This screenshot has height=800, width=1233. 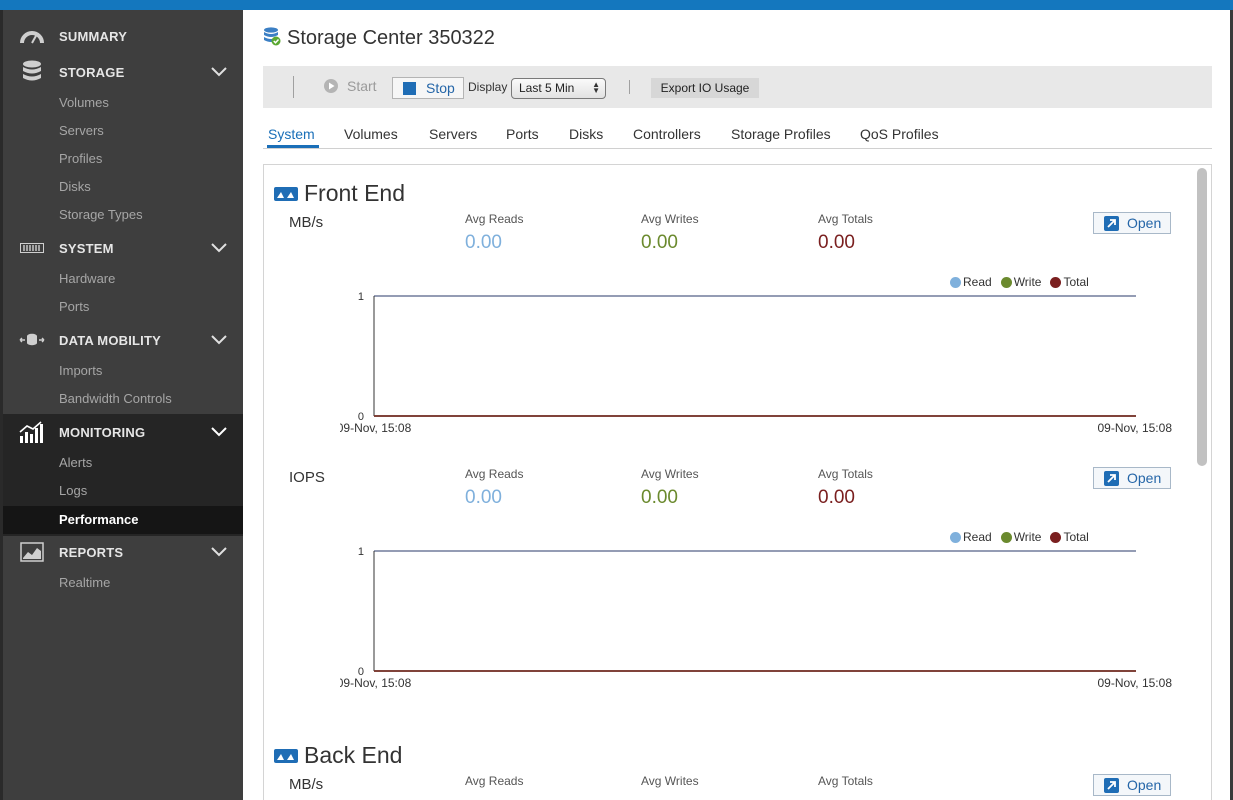 I want to click on sidebar-section-label: MONITORING, so click(x=102, y=432).